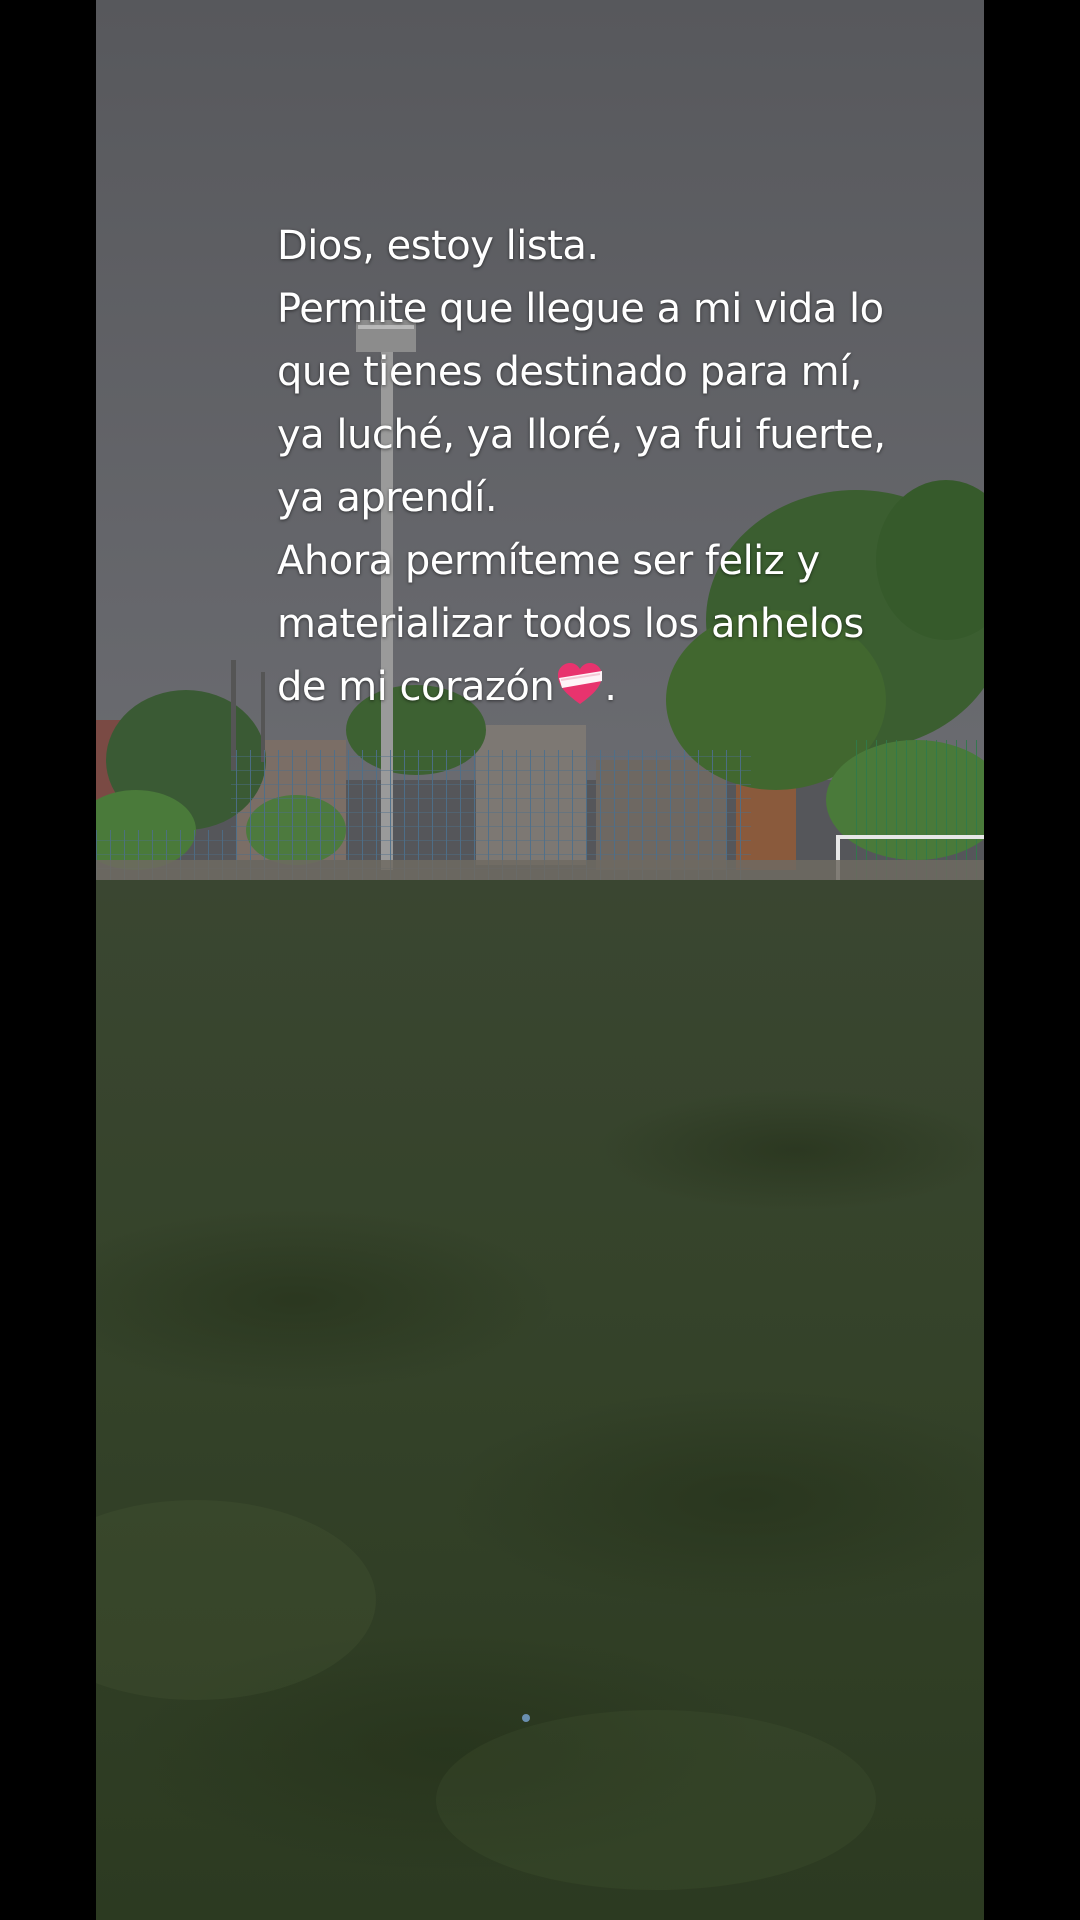 The width and height of the screenshot is (1080, 1920). What do you see at coordinates (416, 687) in the screenshot?
I see `caption-line-8-text: de mi corazón` at bounding box center [416, 687].